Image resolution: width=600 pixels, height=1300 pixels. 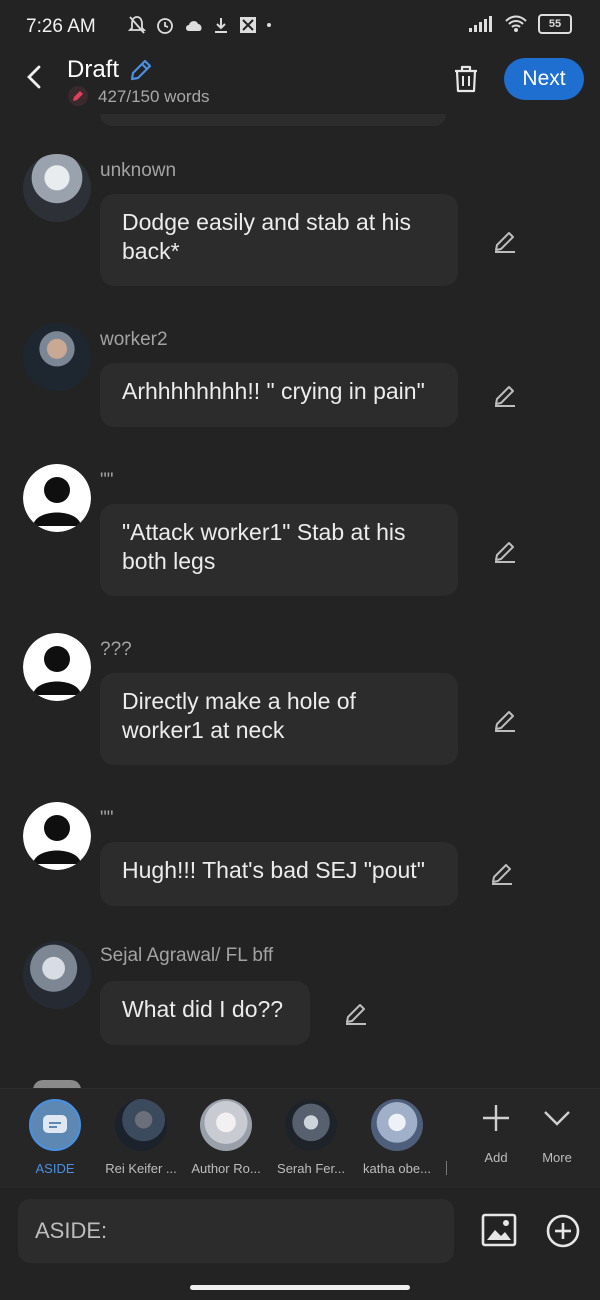 What do you see at coordinates (203, 1009) in the screenshot?
I see `message-text: What did I do??` at bounding box center [203, 1009].